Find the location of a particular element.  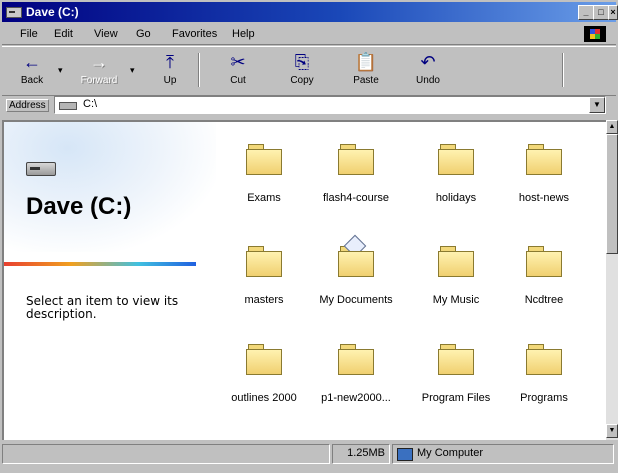

undo-label: Undo is located at coordinates (428, 80).